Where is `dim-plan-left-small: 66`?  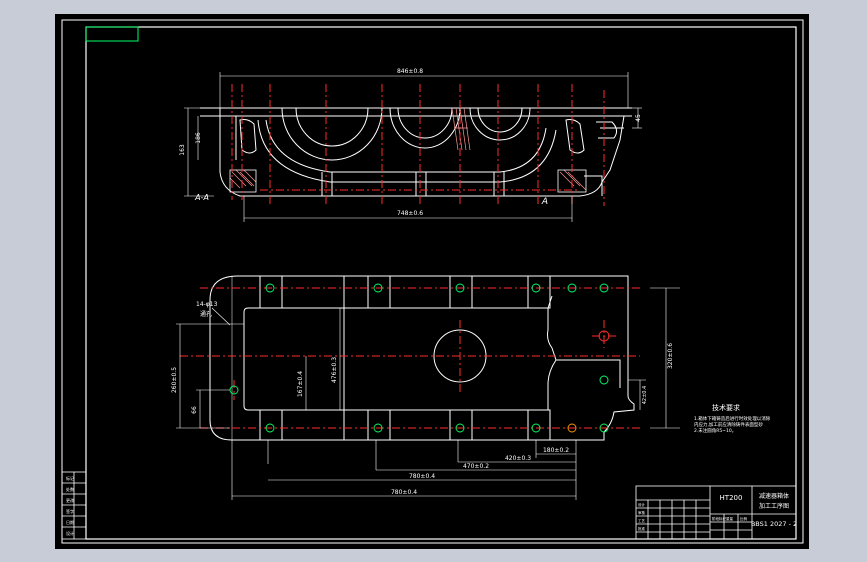 dim-plan-left-small: 66 is located at coordinates (194, 410).